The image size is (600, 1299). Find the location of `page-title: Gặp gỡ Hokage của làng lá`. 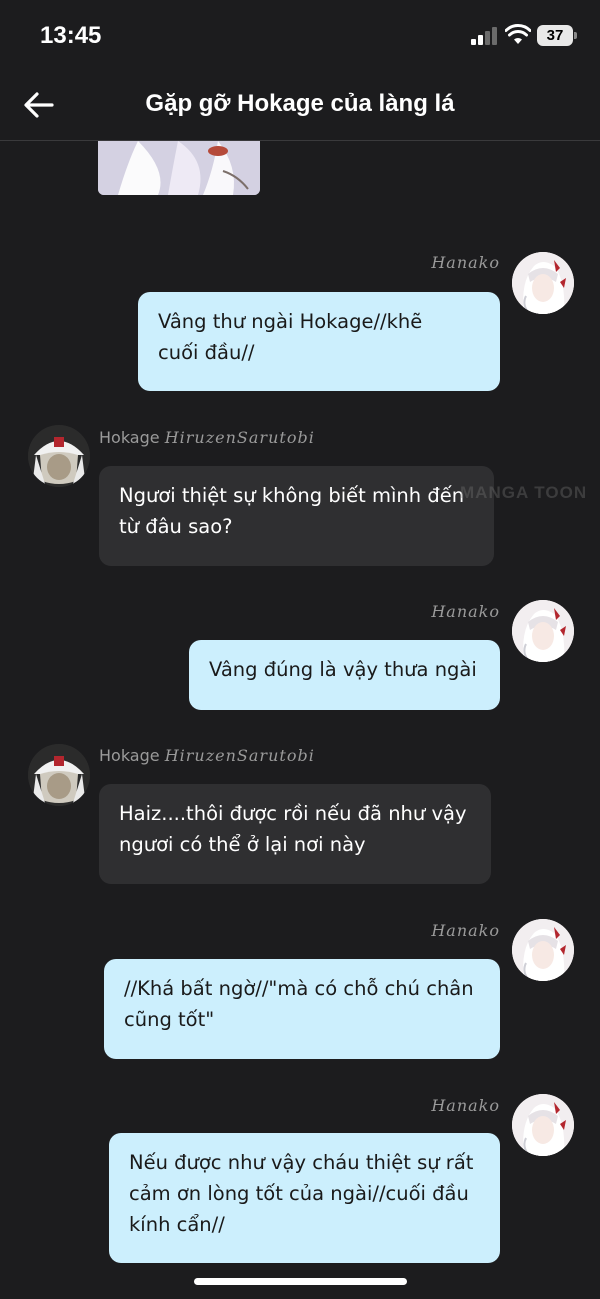

page-title: Gặp gỡ Hokage của làng lá is located at coordinates (300, 103).